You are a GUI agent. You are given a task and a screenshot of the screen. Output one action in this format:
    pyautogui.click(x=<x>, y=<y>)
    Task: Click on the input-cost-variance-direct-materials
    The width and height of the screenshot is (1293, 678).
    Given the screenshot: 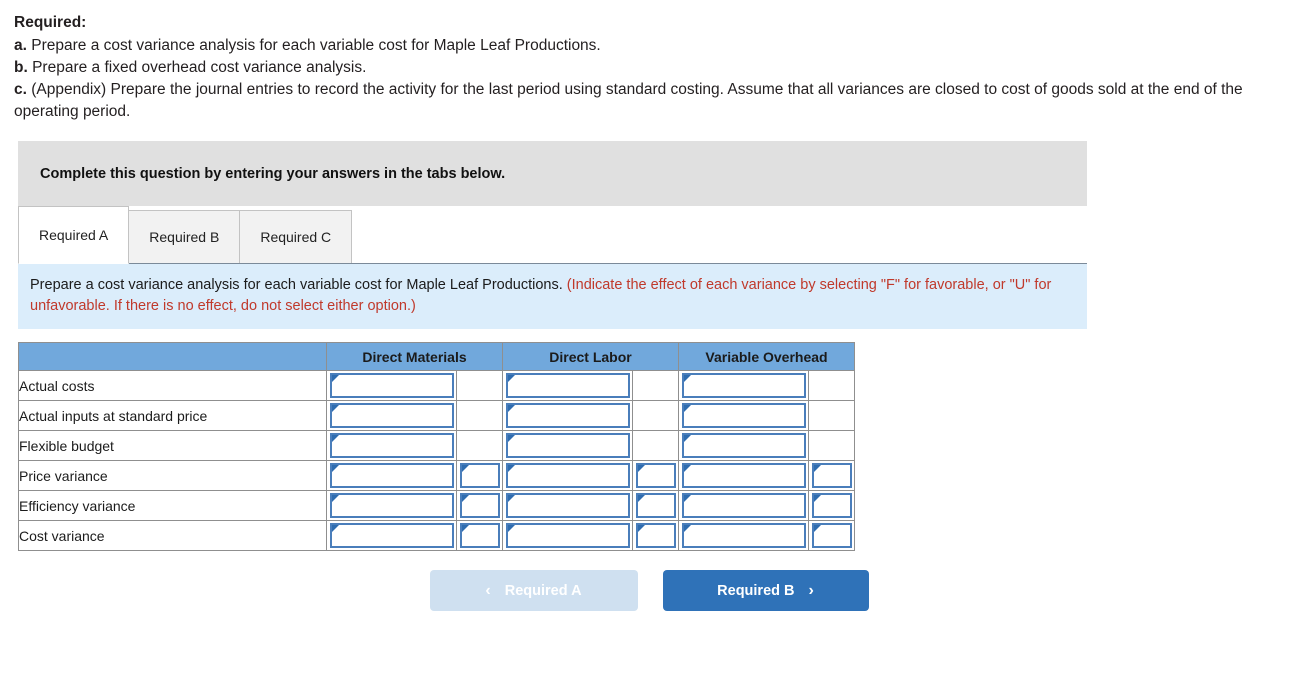 What is the action you would take?
    pyautogui.click(x=391, y=535)
    